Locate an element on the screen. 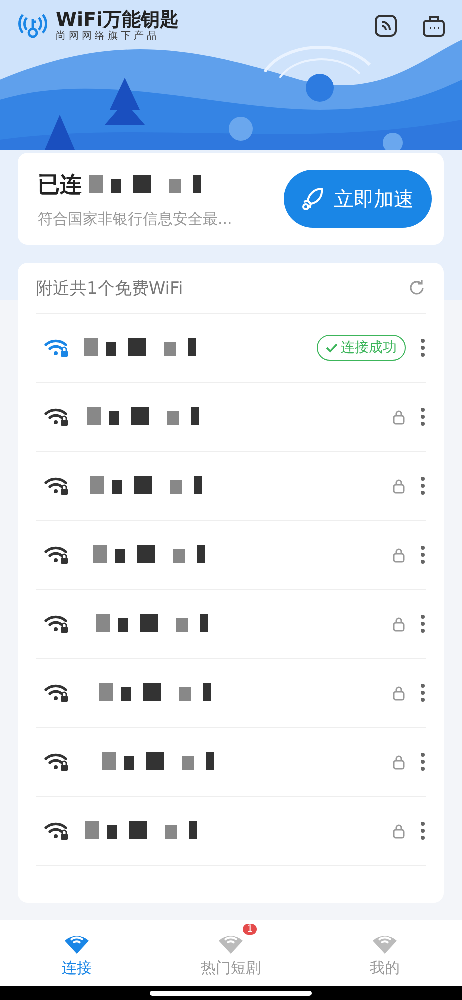  boost-button: 立即加速 is located at coordinates (358, 199).